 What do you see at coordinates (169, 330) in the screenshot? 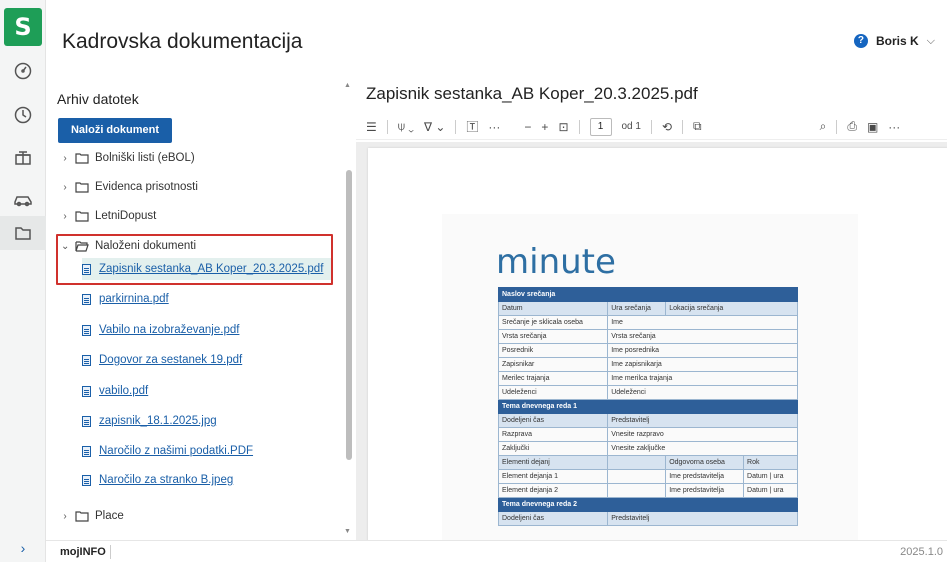
I see `file-link: Vabilo na izobraževanje.pdf` at bounding box center [169, 330].